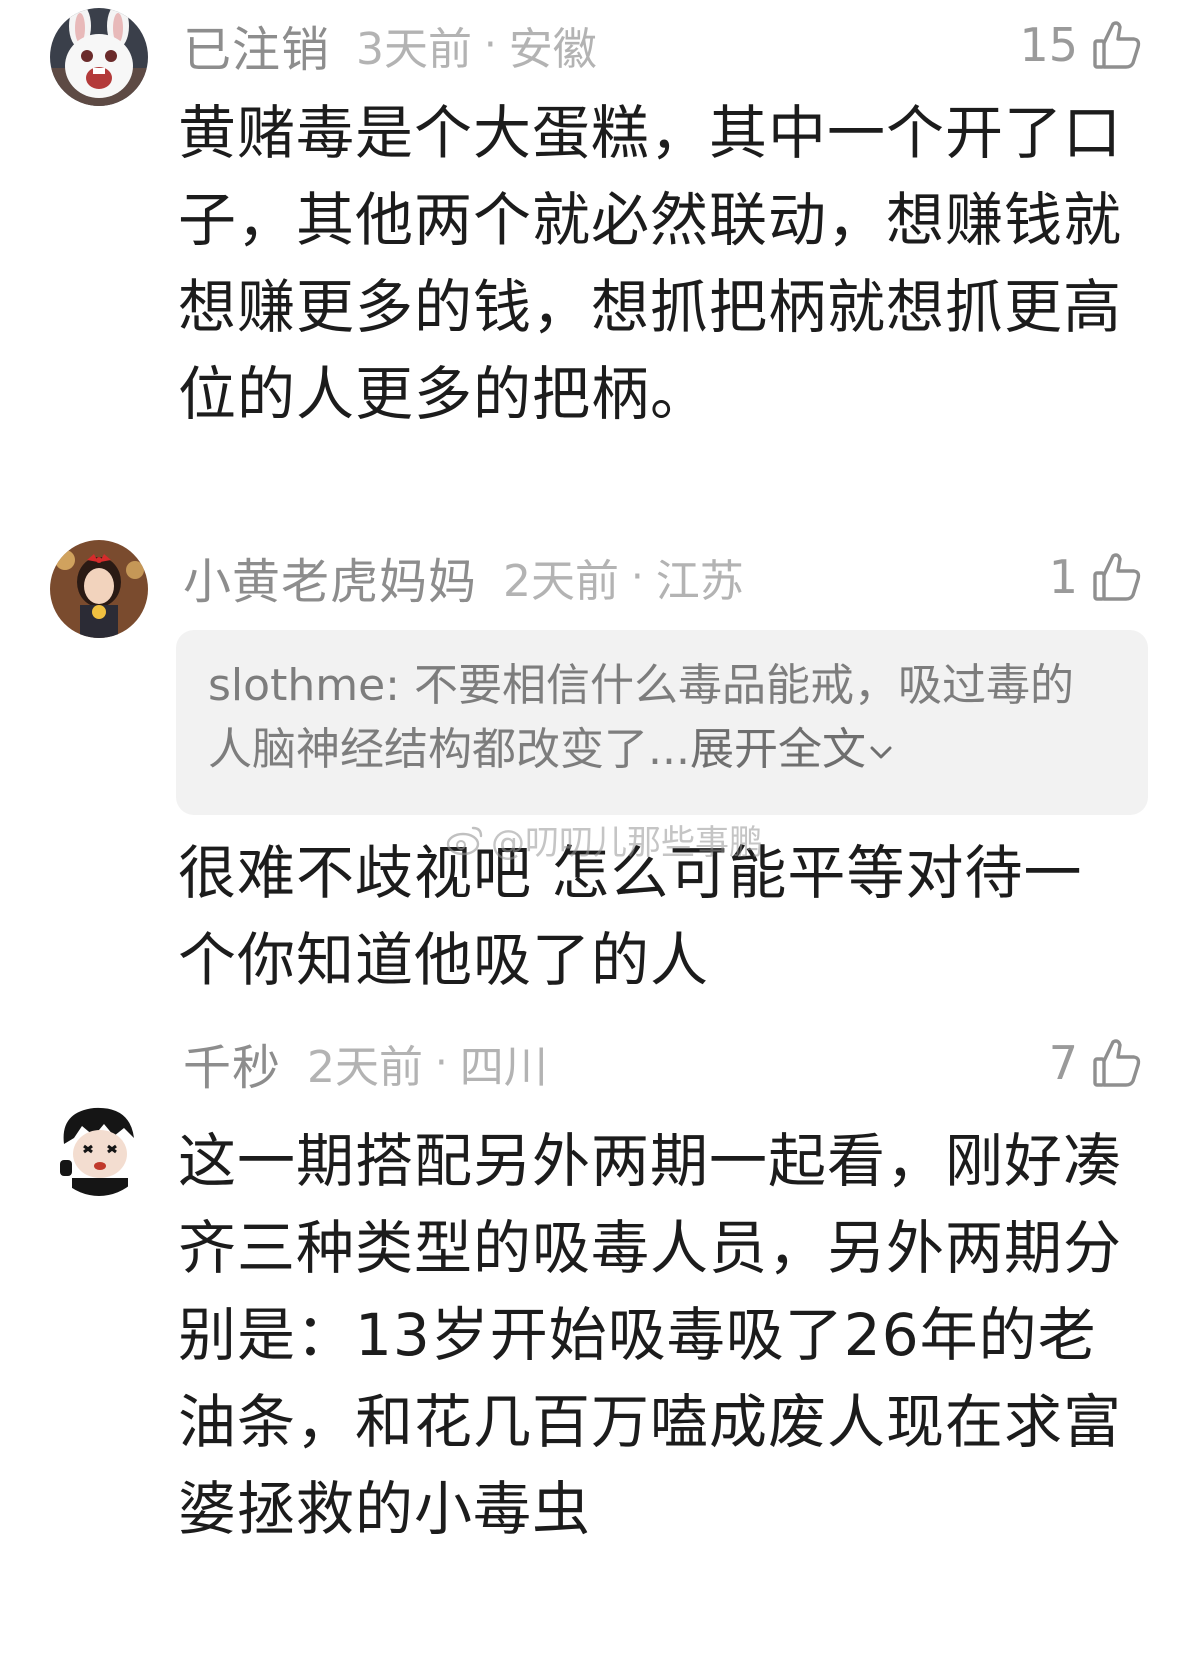 The image size is (1200, 1679). I want to click on comment-meta: 小黄老虎妈妈 2天前 · 江苏, so click(463, 577).